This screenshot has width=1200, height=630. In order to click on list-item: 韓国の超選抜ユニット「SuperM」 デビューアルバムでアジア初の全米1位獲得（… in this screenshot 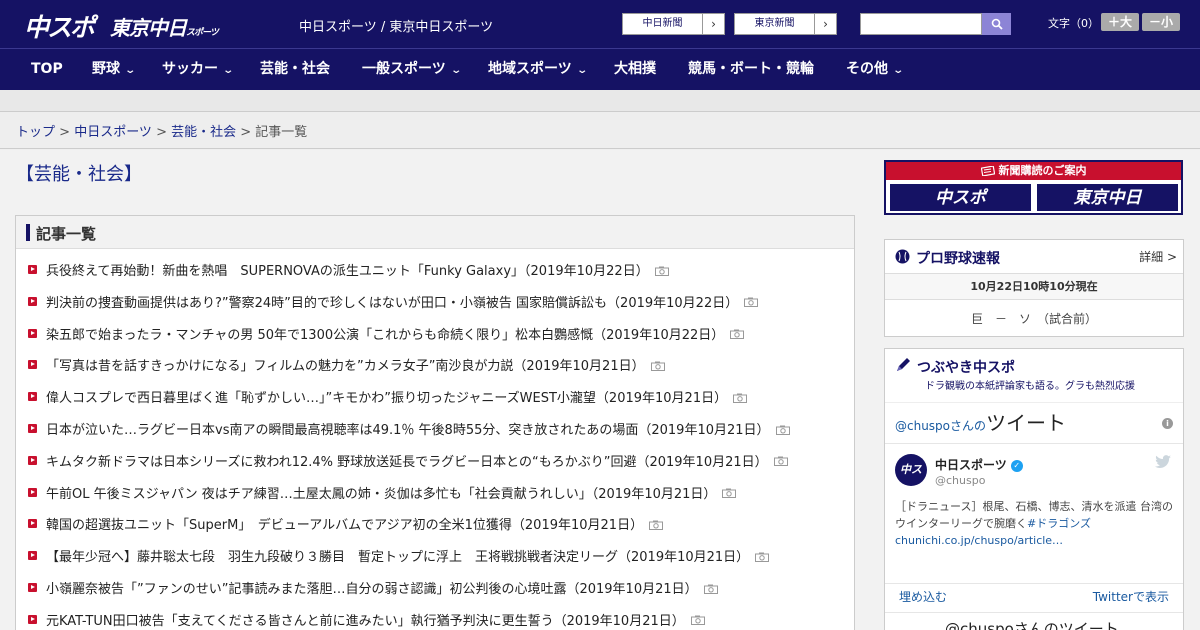, I will do `click(435, 523)`.